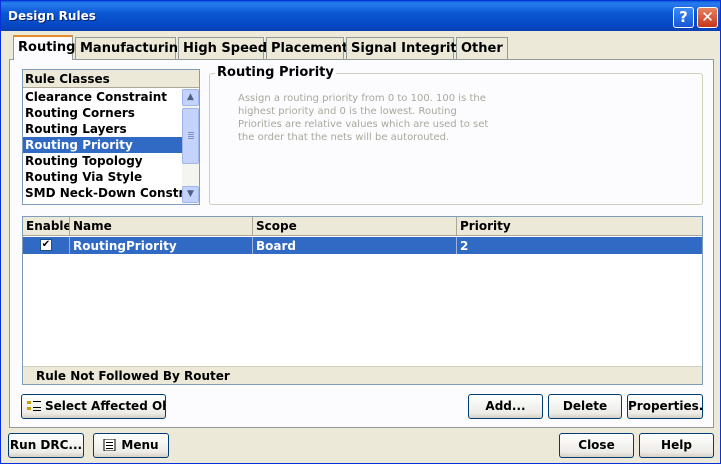 The width and height of the screenshot is (721, 464). Describe the element at coordinates (131, 48) in the screenshot. I see `tab-manufacturing: Manufacturing` at that location.